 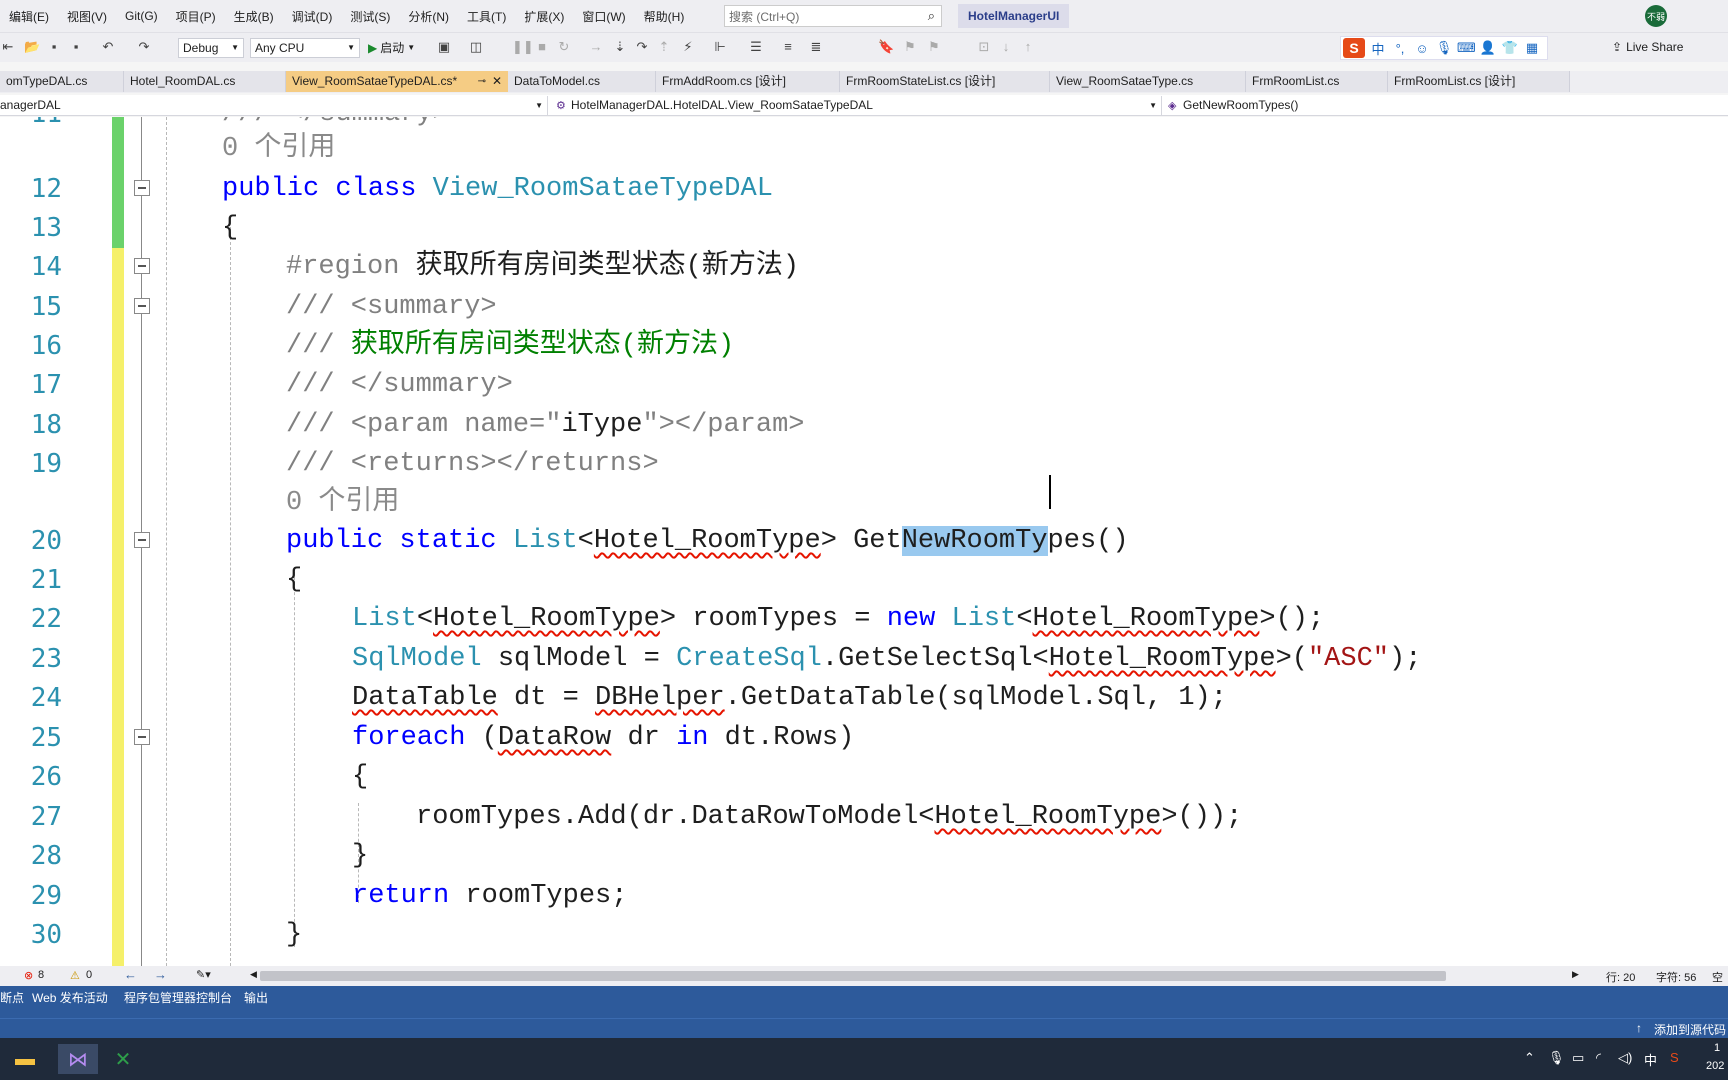 I want to click on platform-select: Any CPU ▼, so click(x=305, y=48).